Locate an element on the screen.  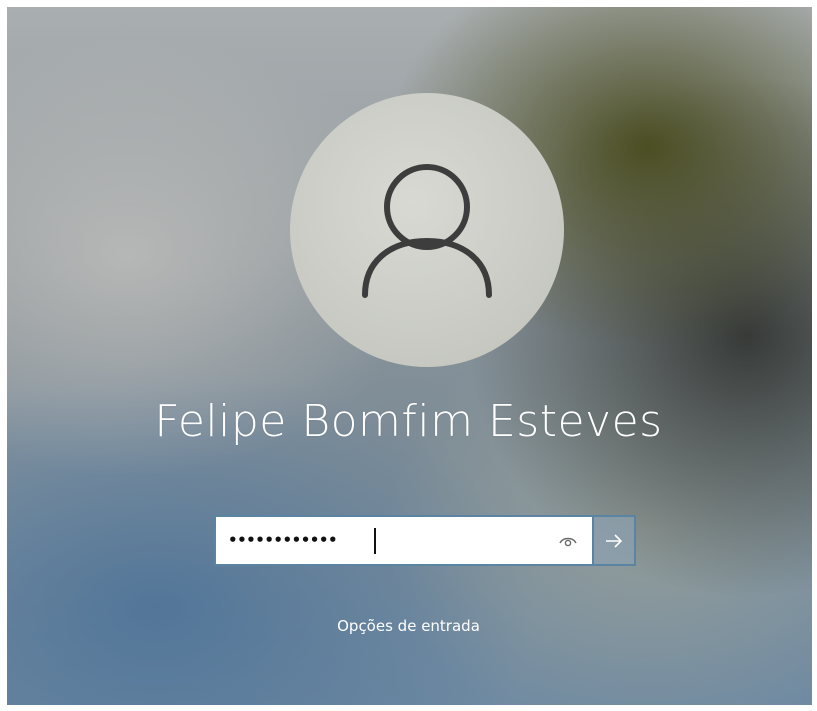
password-field: •••••••••••• is located at coordinates (403, 540).